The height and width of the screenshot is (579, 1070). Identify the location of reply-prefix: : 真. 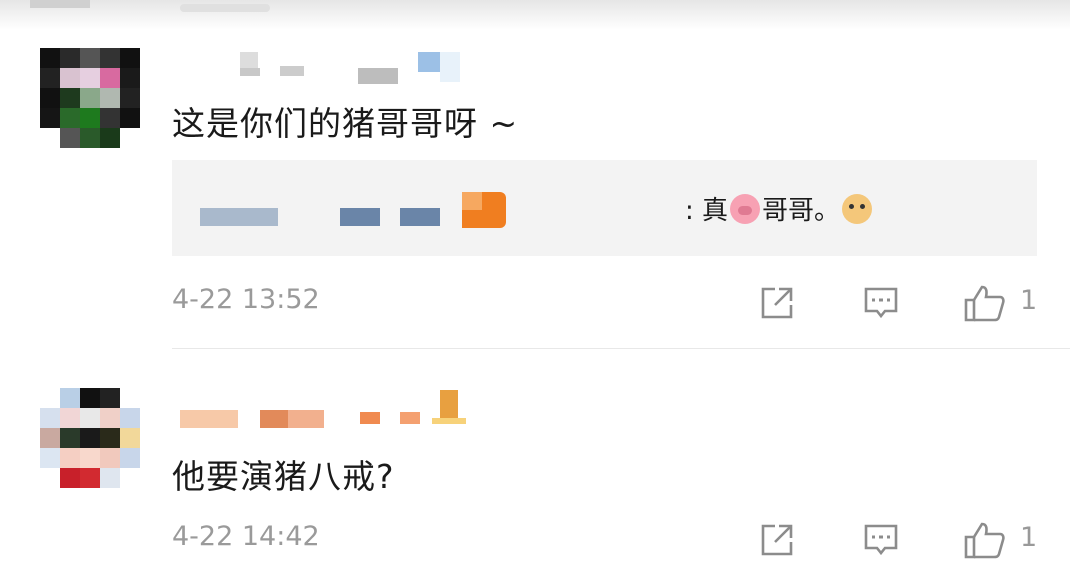
(707, 211).